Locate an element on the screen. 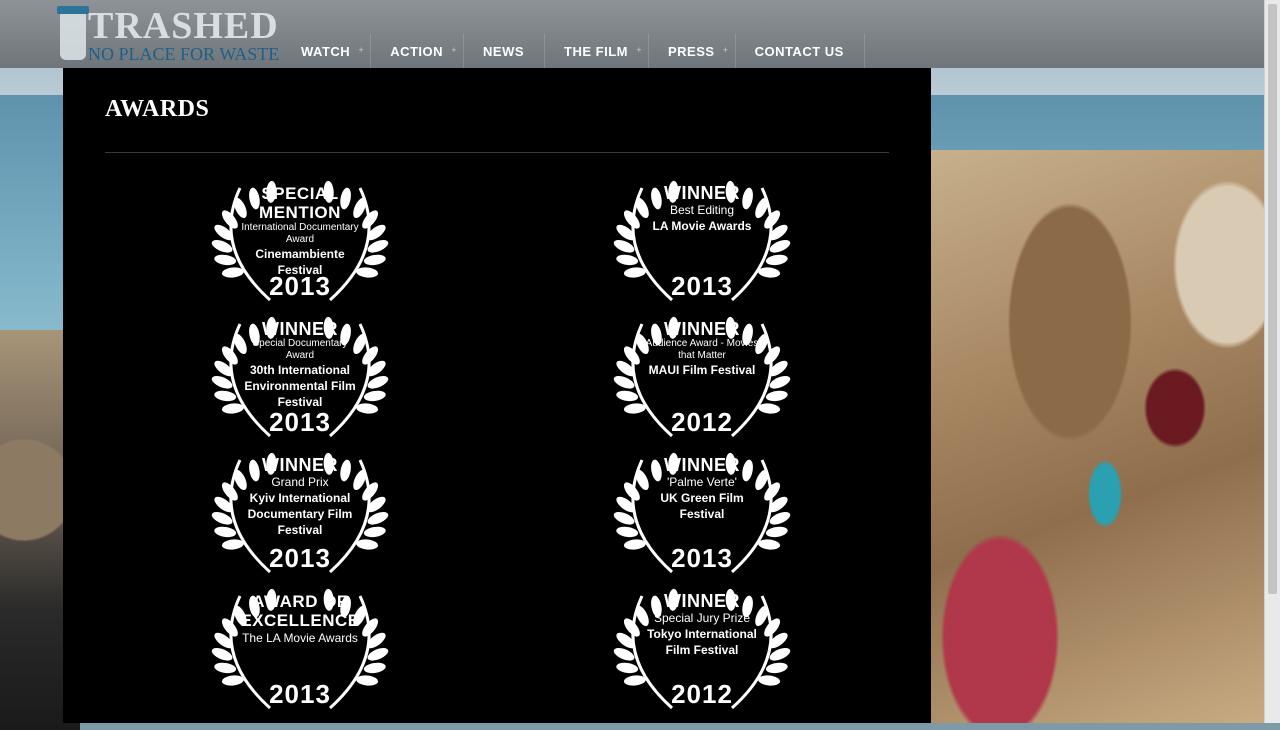  award-category: The LA Movie Awards is located at coordinates (300, 638).